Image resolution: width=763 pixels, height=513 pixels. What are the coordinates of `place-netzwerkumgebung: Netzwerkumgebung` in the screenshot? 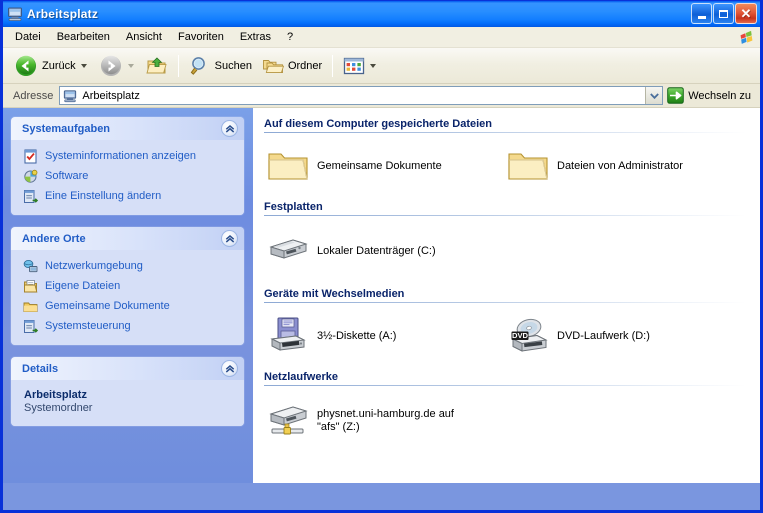 It's located at (127, 266).